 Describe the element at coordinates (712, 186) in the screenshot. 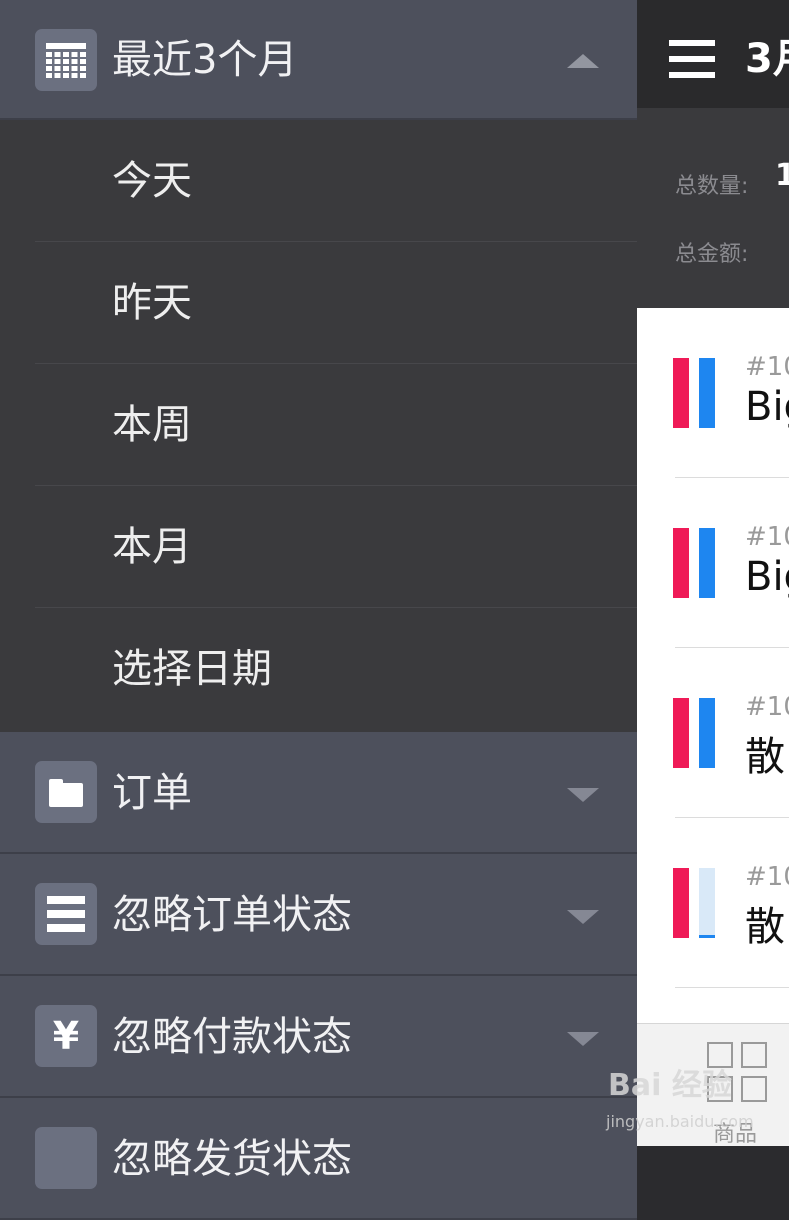

I see `total-quantity-label: 总数量:` at that location.